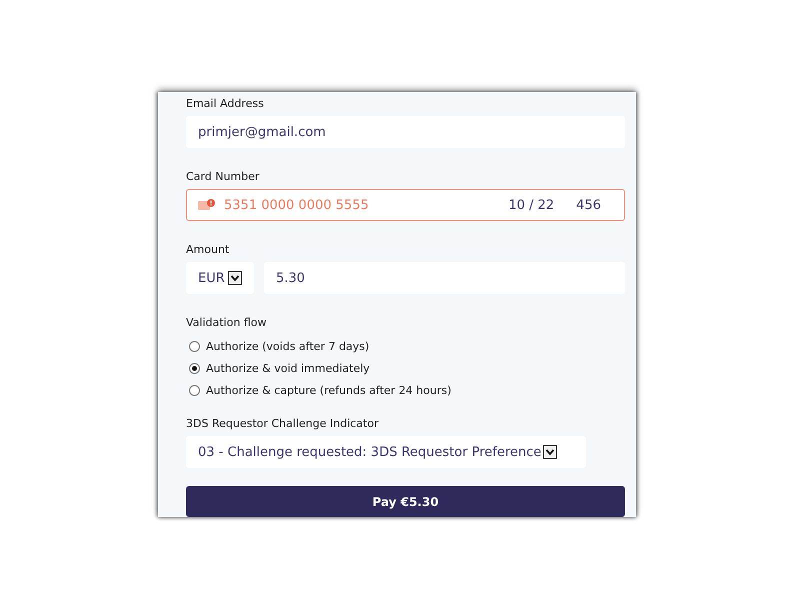 The height and width of the screenshot is (600, 800). I want to click on pay-button: Pay €5.30, so click(405, 501).